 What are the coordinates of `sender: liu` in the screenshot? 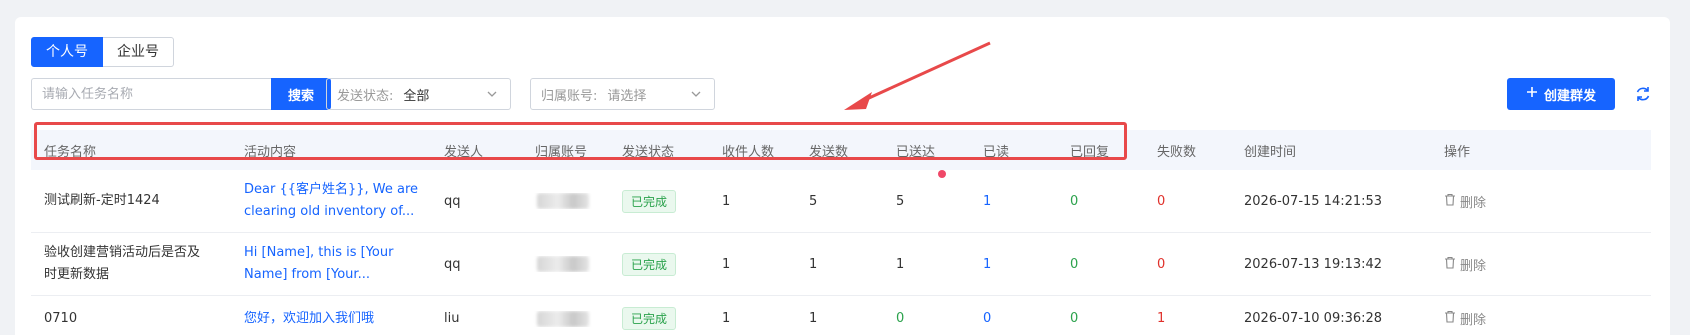 It's located at (452, 318).